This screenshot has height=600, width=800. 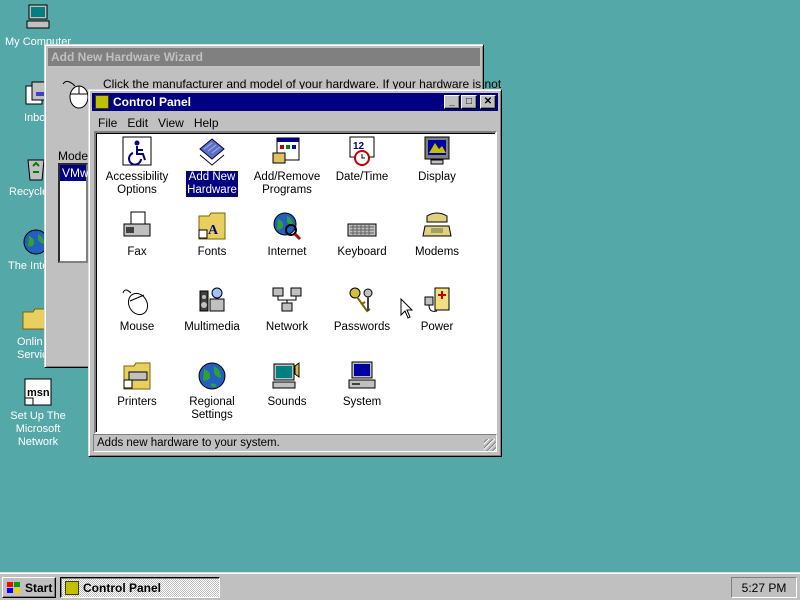 I want to click on modem-icon, so click(x=437, y=224).